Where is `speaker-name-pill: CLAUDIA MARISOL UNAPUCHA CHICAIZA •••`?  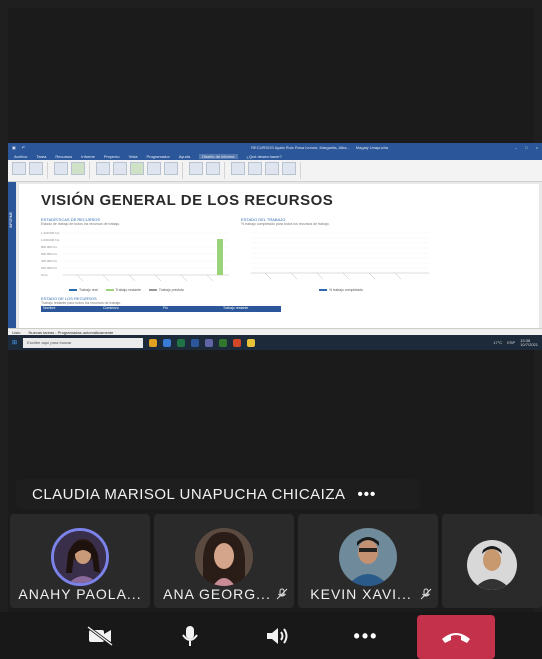 speaker-name-pill: CLAUDIA MARISOL UNAPUCHA CHICAIZA ••• is located at coordinates (218, 494).